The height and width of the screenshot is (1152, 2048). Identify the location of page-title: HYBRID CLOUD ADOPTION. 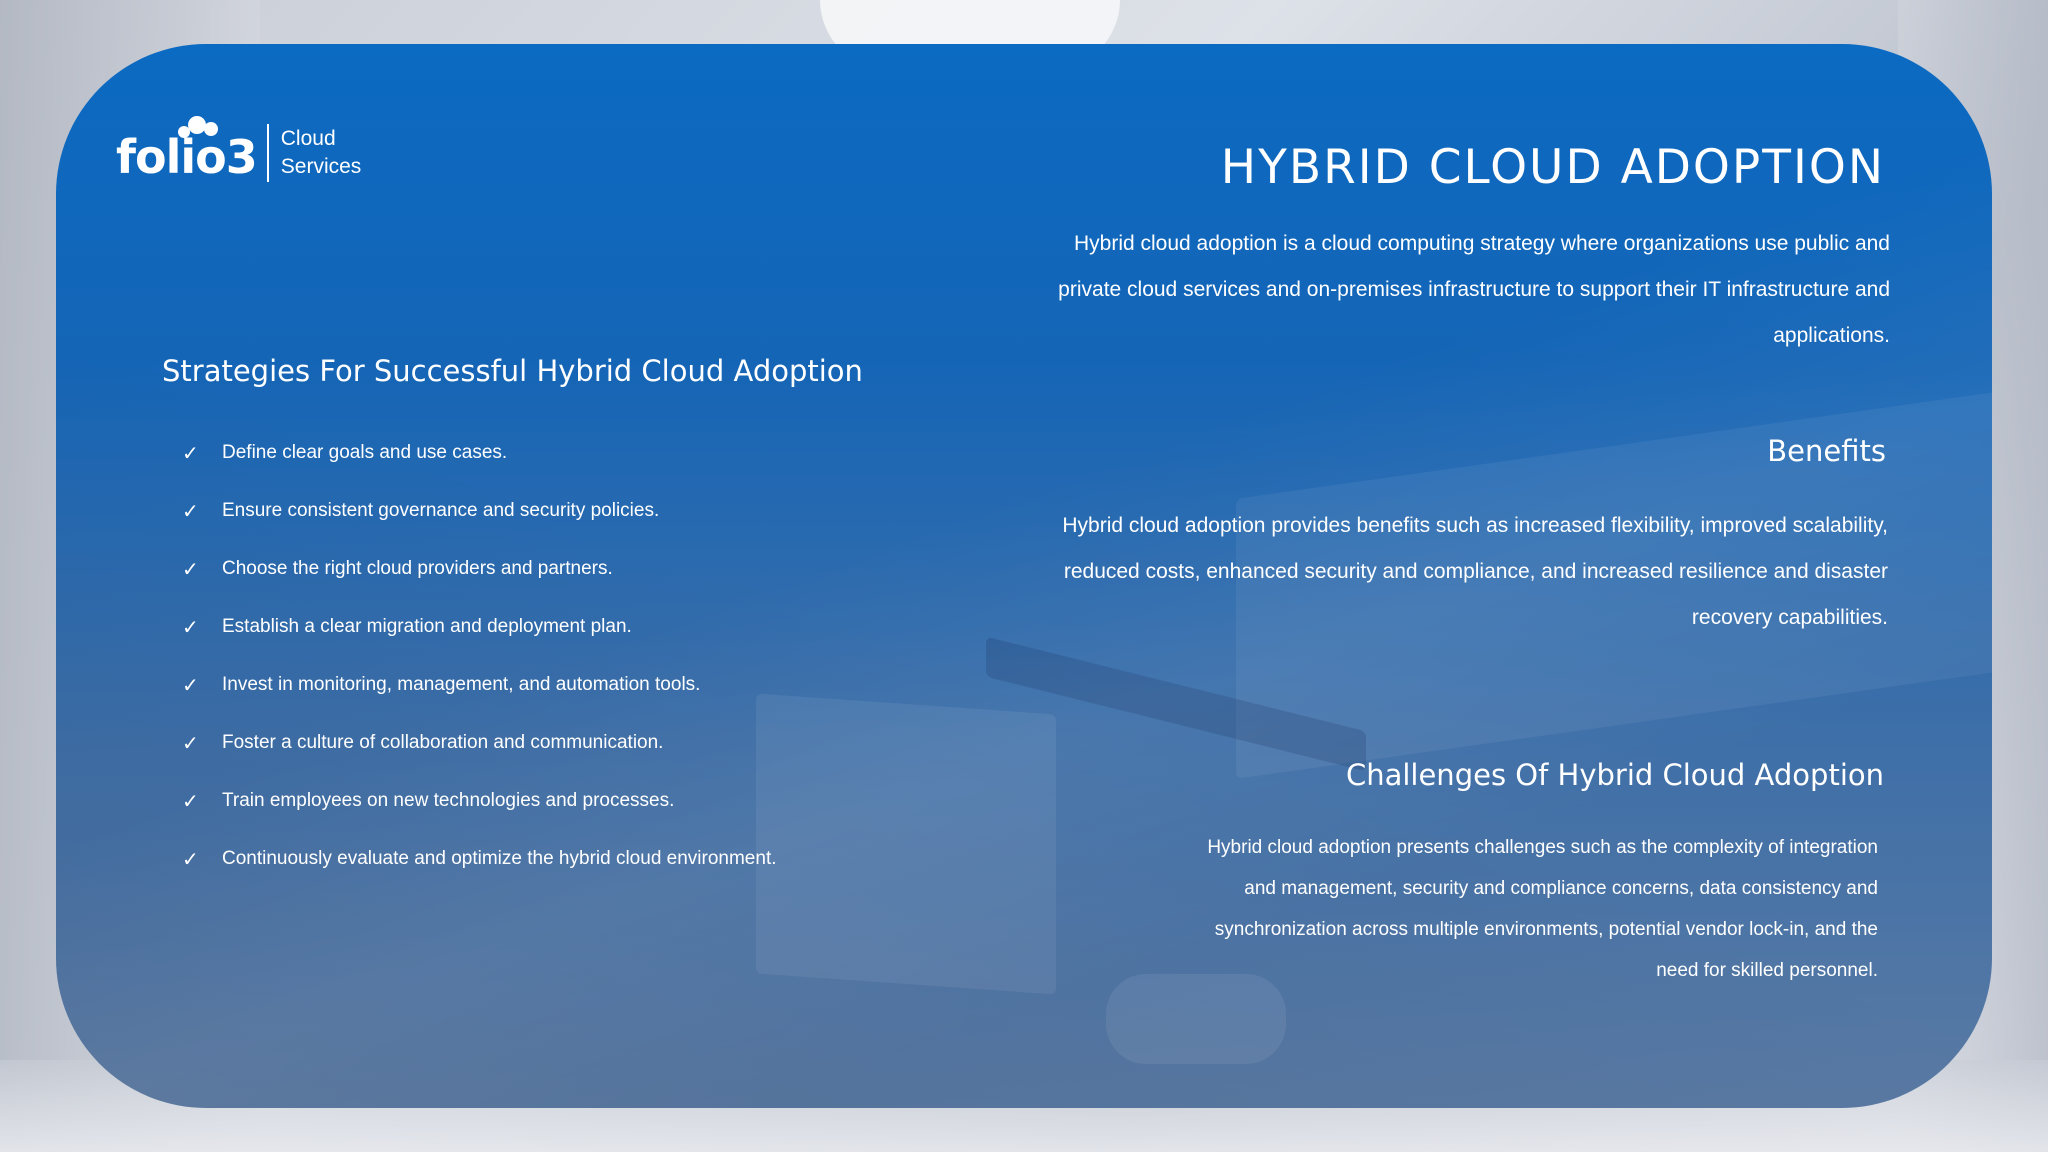
(1552, 167).